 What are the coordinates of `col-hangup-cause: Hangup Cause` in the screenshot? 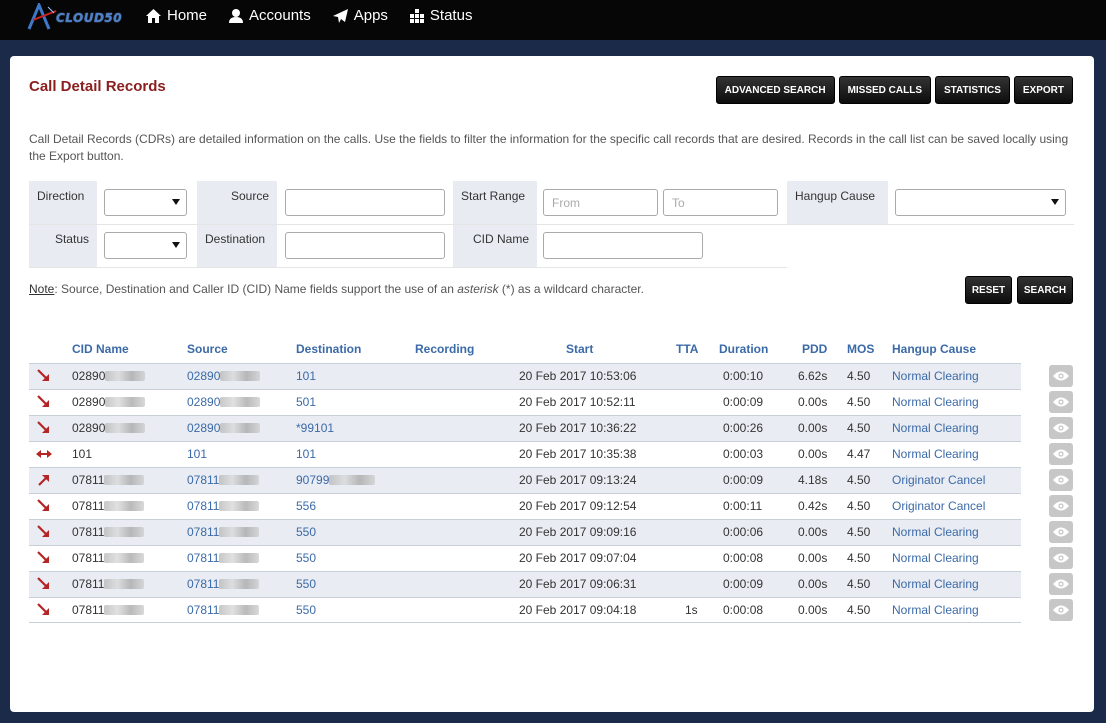 It's located at (934, 349).